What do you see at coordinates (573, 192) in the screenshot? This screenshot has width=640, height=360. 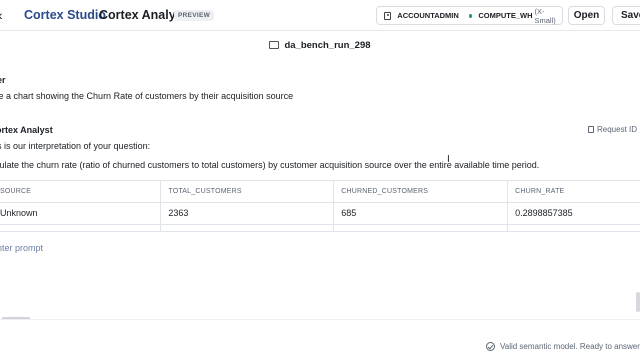 I see `column-header: CHURN_RATE` at bounding box center [573, 192].